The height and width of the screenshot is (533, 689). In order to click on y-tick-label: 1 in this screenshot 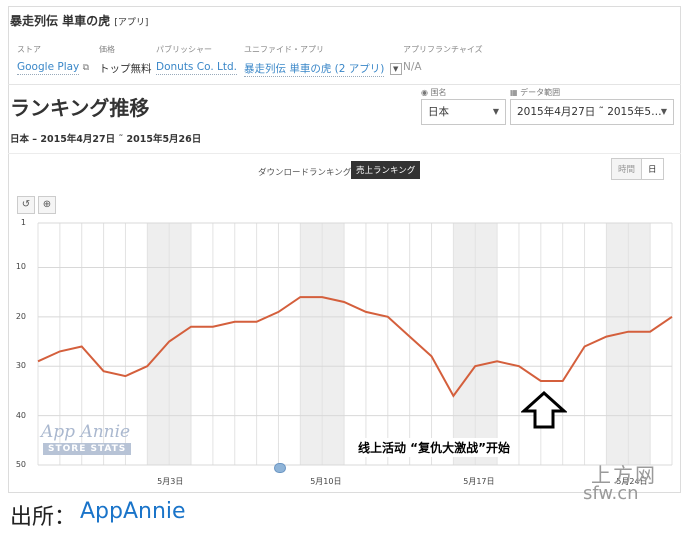, I will do `click(23, 222)`.